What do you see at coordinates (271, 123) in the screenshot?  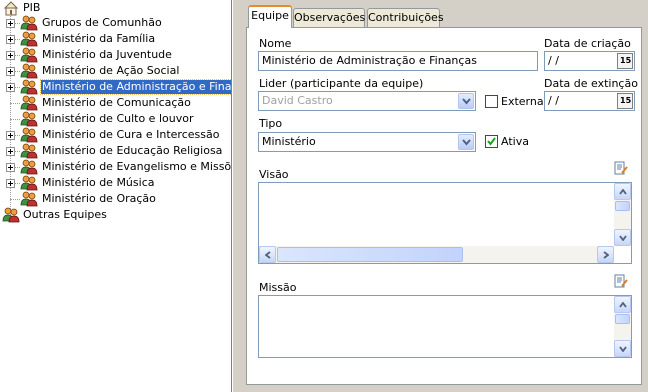 I see `tipo-label: Tipo` at bounding box center [271, 123].